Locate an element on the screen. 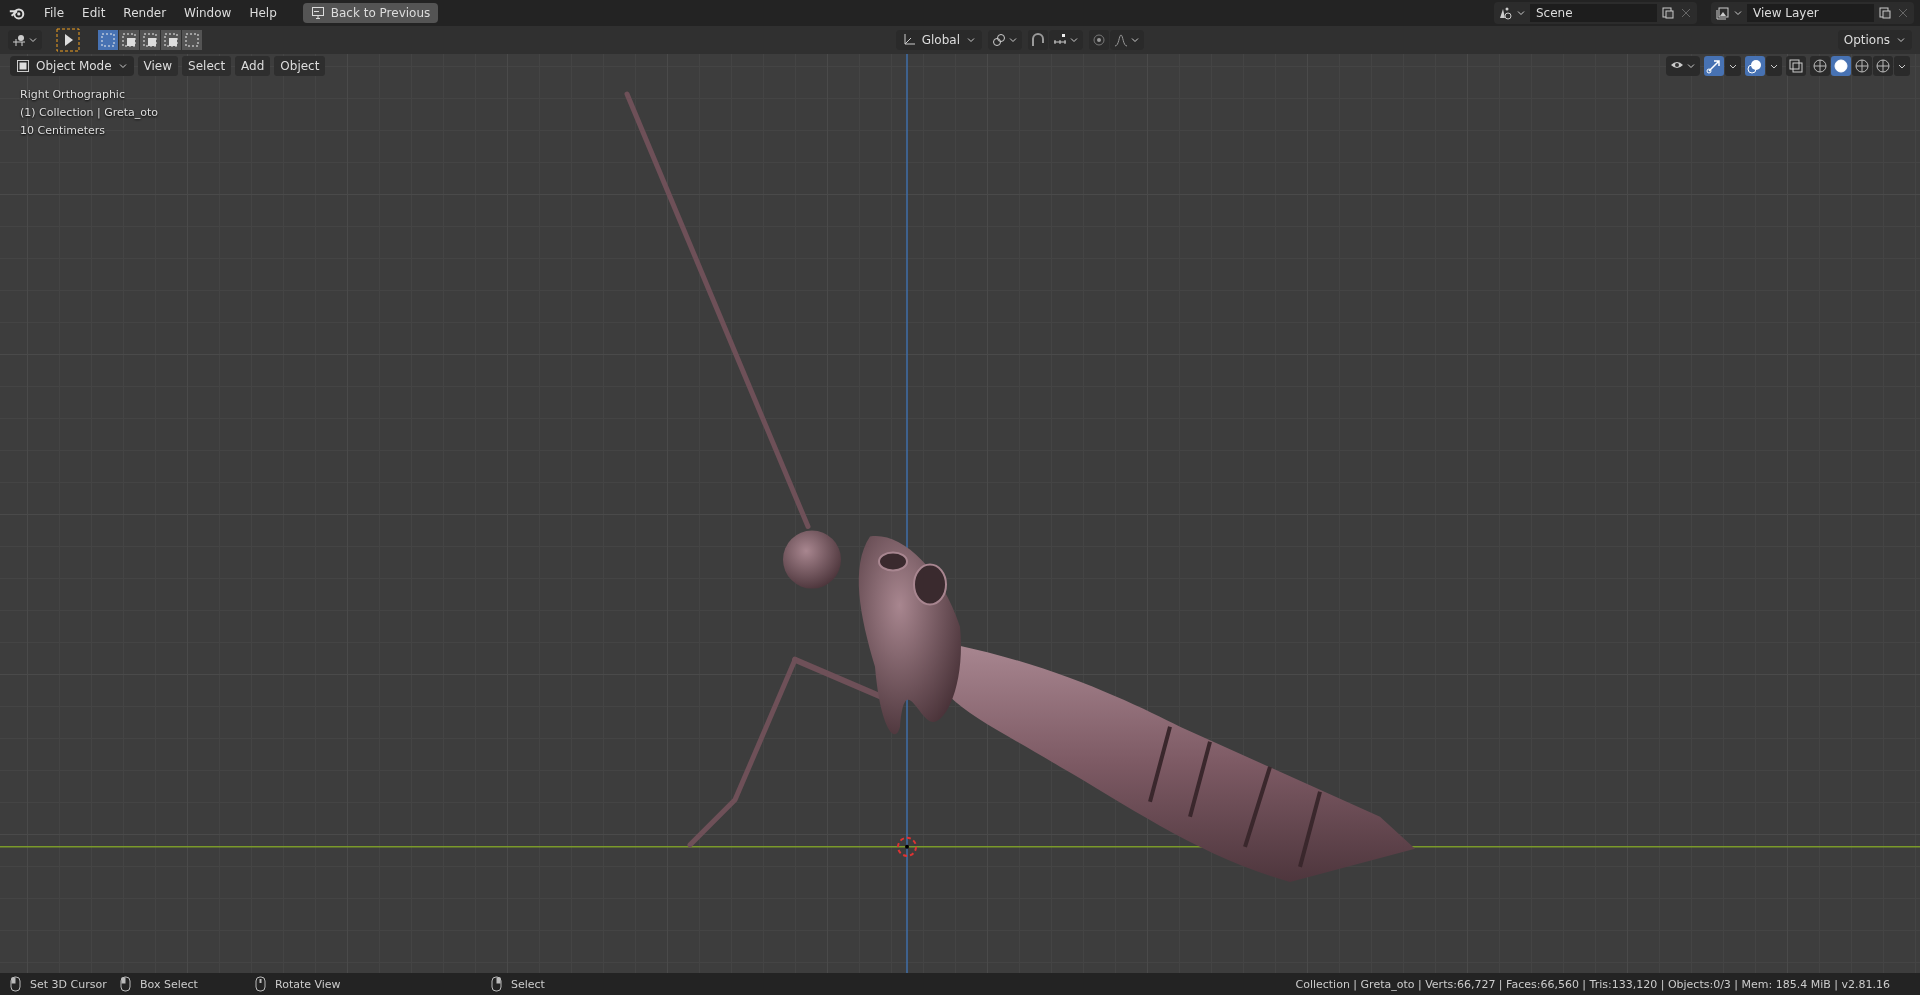 The image size is (1920, 995). scene-selector: Scene is located at coordinates (1595, 13).